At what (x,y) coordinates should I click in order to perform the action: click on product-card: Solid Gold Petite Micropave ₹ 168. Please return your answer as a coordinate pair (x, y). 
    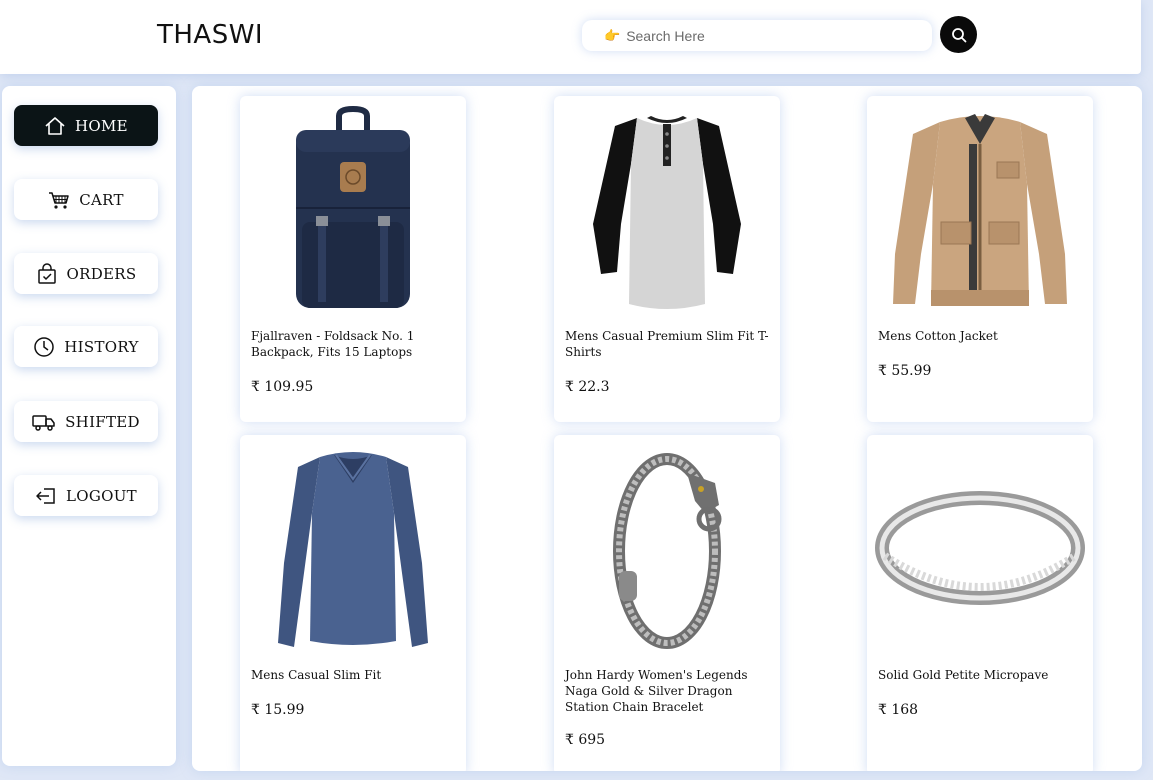
    Looking at the image, I should click on (980, 603).